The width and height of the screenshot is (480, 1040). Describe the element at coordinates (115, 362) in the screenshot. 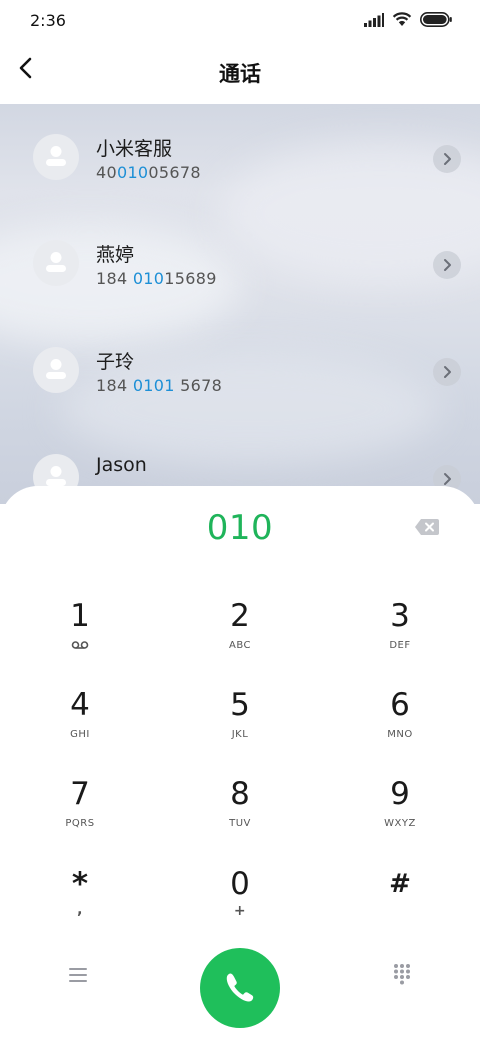

I see `contact-name: 子玲` at that location.